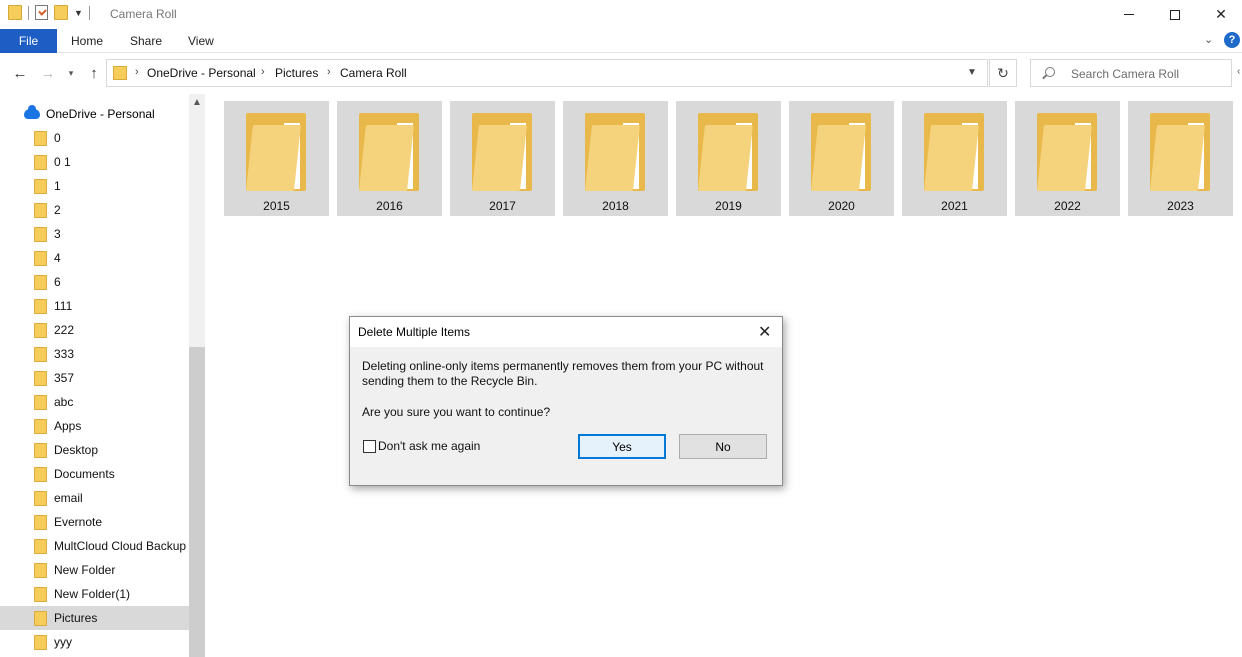 The image size is (1242, 657). Describe the element at coordinates (64, 330) in the screenshot. I see `tree-item-label: 222` at that location.